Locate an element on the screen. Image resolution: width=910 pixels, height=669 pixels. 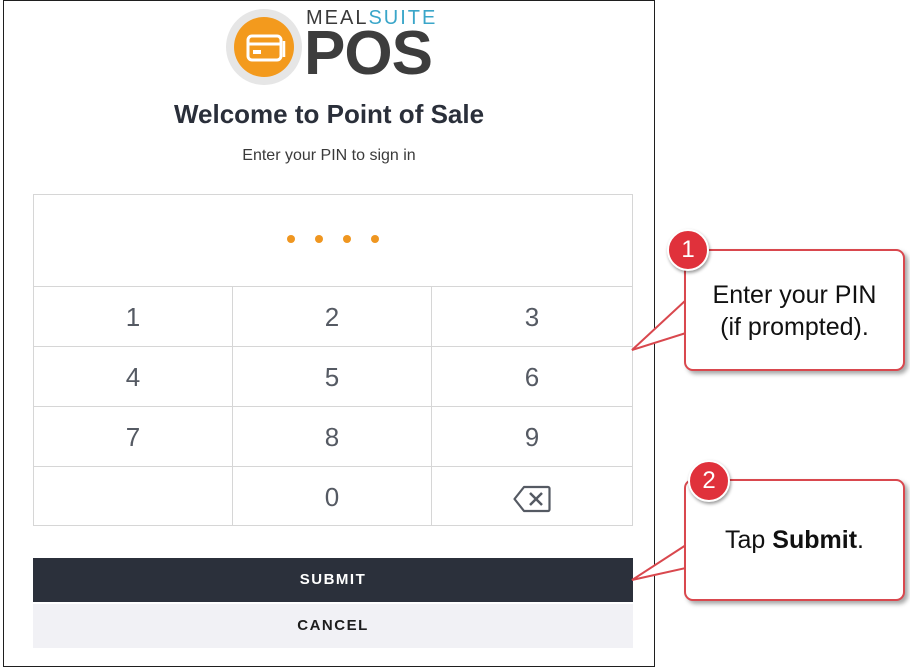
callout-2-bold: Submit is located at coordinates (815, 540).